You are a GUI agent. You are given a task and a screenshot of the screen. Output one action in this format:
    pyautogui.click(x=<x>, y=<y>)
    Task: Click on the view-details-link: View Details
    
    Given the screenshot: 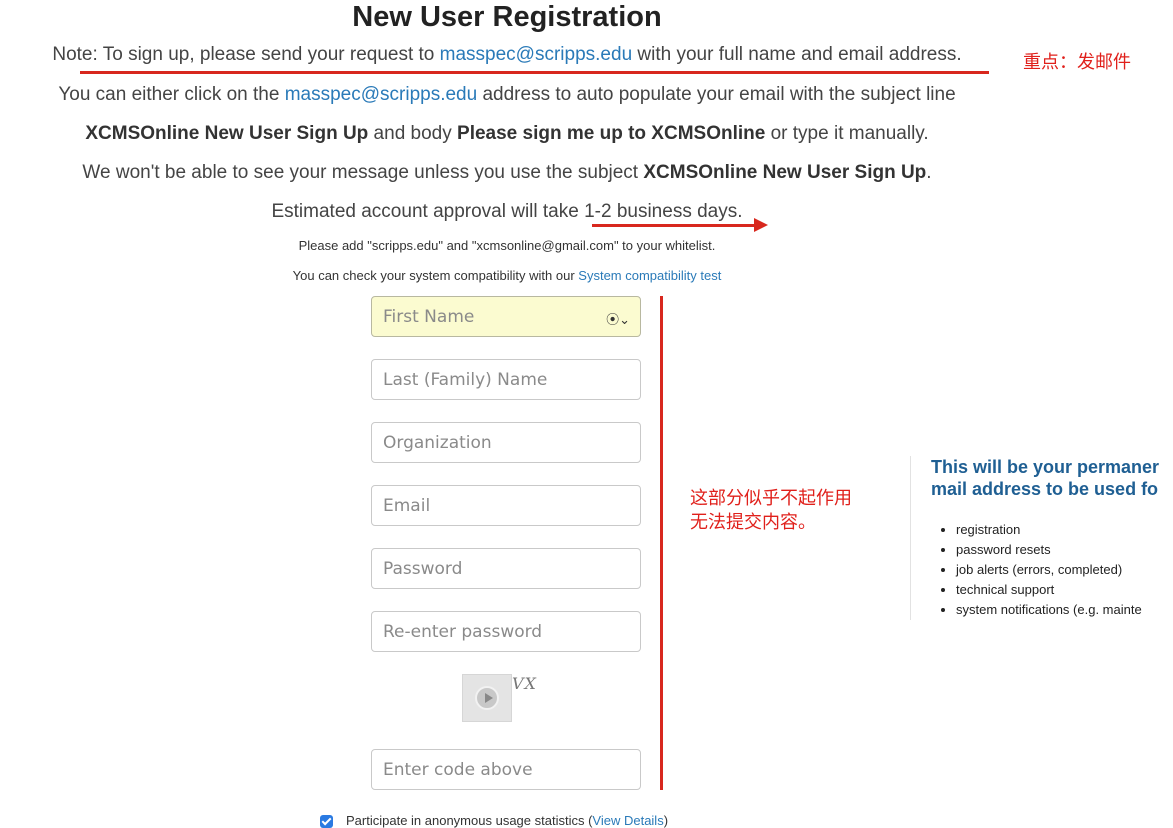 What is the action you would take?
    pyautogui.click(x=627, y=820)
    